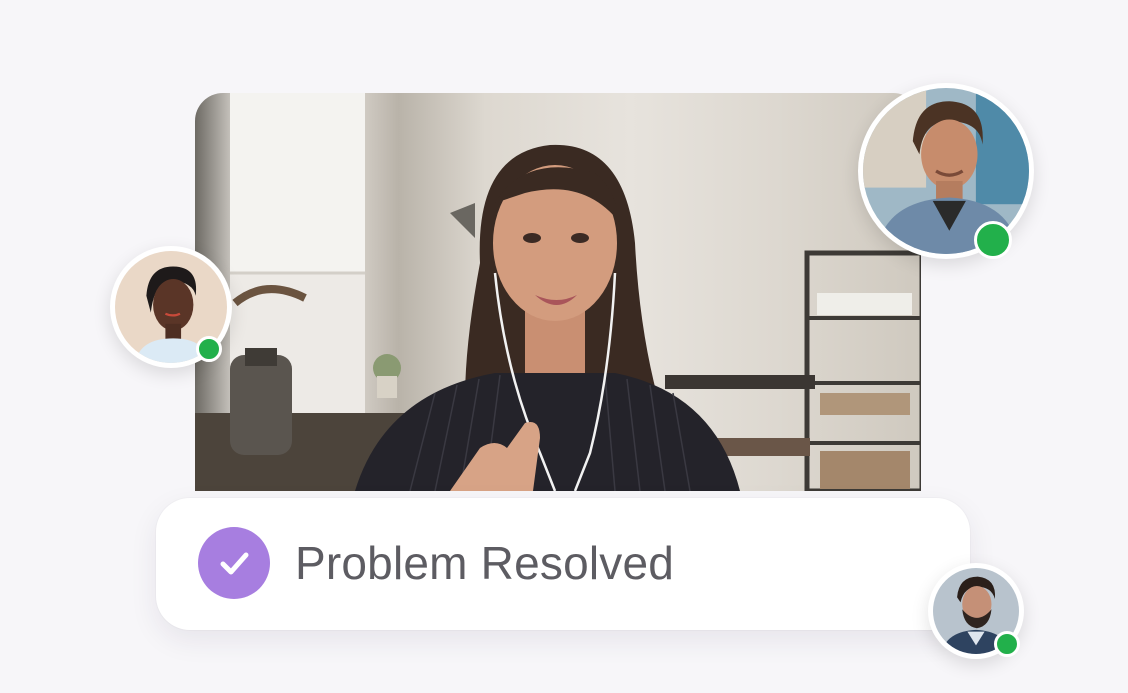  I want to click on status-label: Problem Resolved, so click(485, 563).